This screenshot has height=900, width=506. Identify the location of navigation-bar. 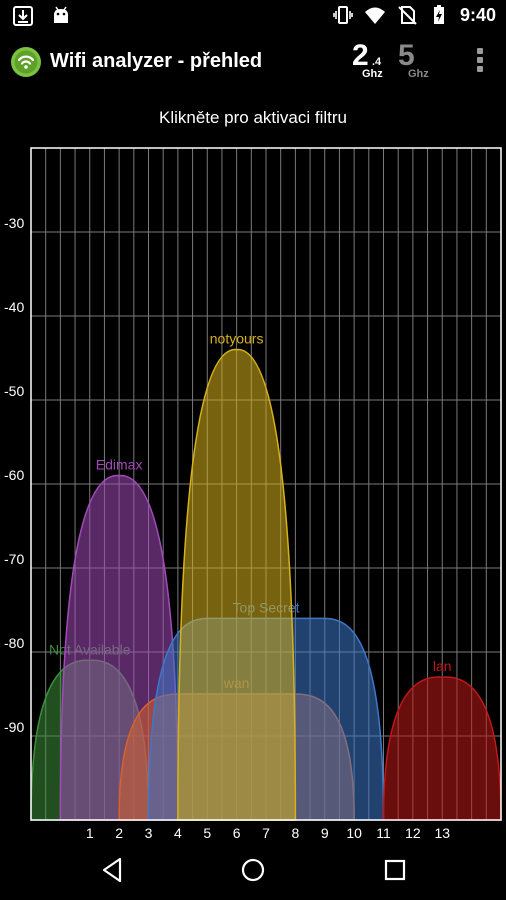
(253, 870).